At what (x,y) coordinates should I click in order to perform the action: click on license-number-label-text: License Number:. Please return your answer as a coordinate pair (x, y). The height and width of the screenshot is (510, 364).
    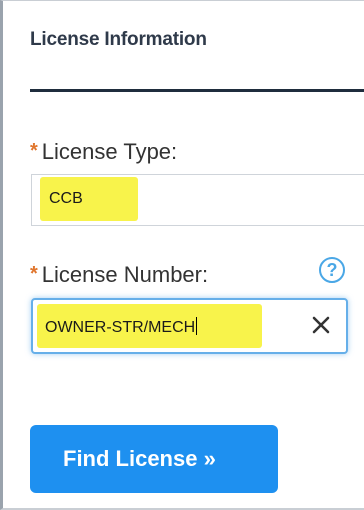
    Looking at the image, I should click on (125, 274).